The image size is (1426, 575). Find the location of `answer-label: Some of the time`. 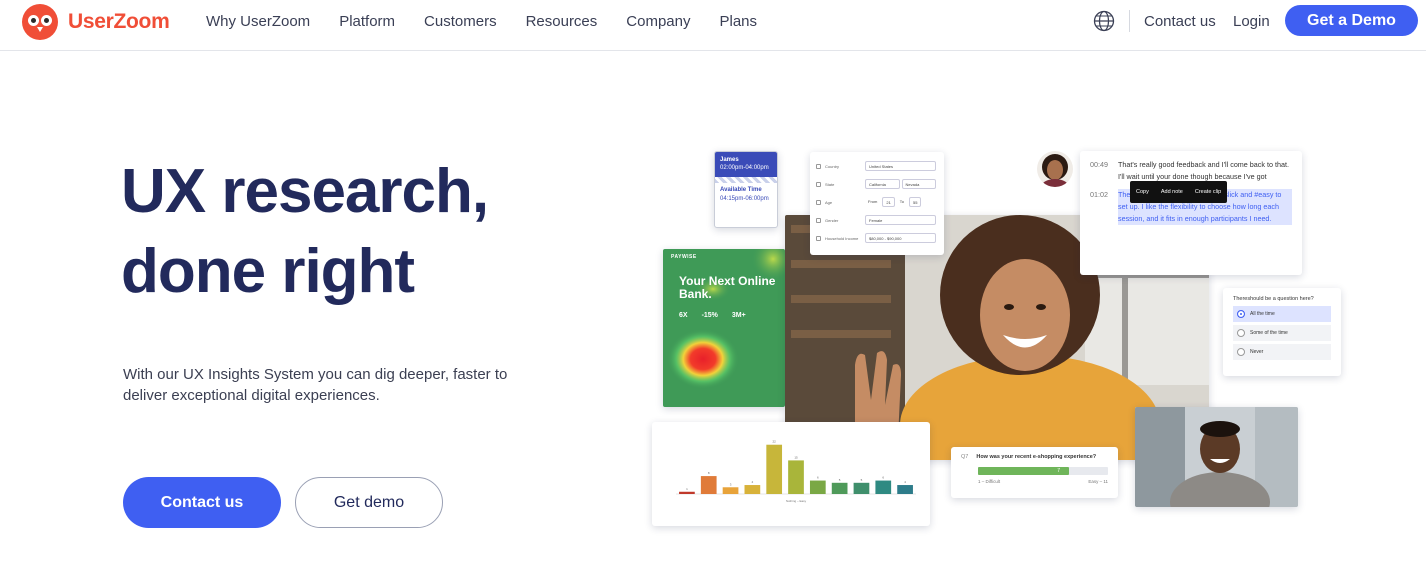

answer-label: Some of the time is located at coordinates (1269, 333).